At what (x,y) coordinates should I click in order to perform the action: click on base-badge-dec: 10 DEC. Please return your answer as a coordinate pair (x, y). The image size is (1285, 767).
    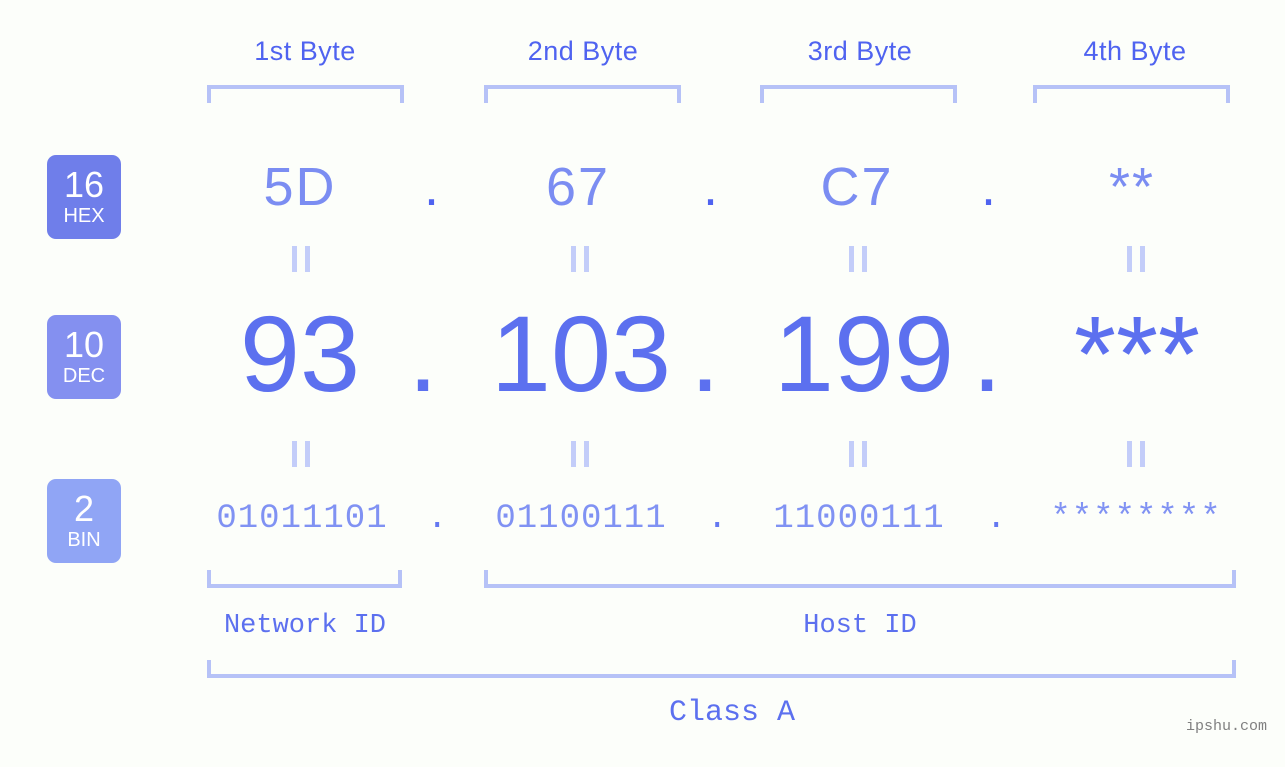
    Looking at the image, I should click on (84, 357).